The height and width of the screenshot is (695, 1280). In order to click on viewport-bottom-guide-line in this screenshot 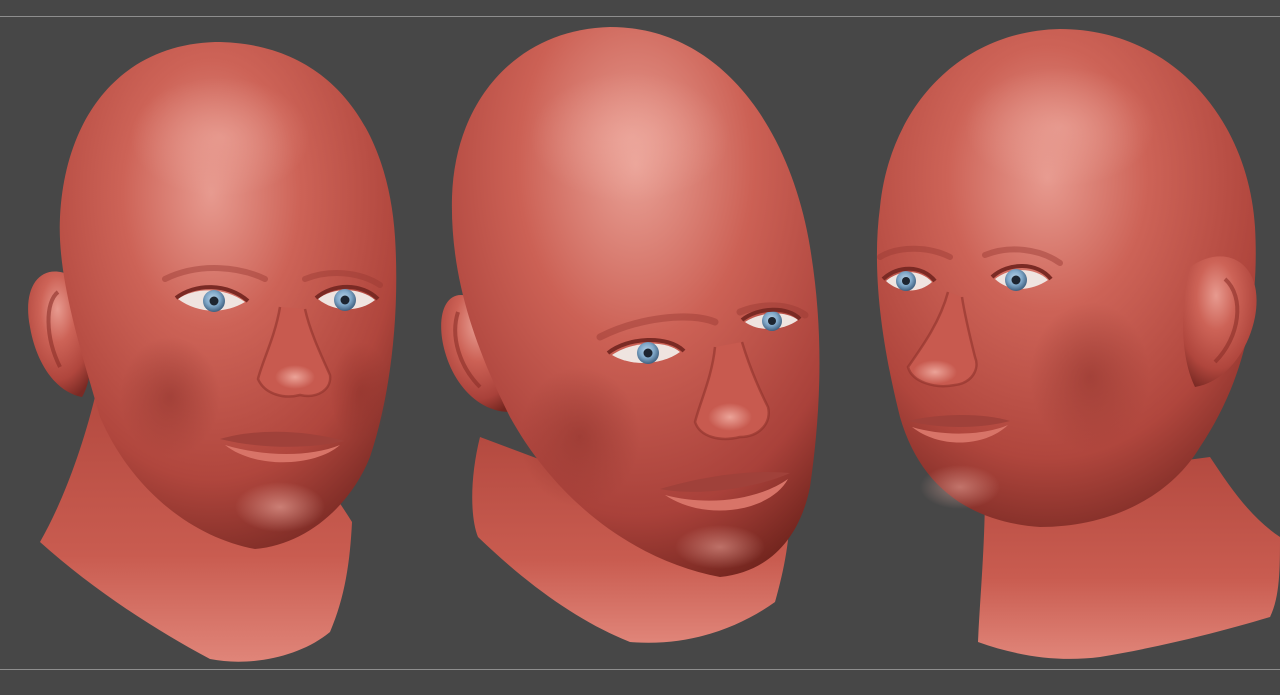, I will do `click(640, 669)`.